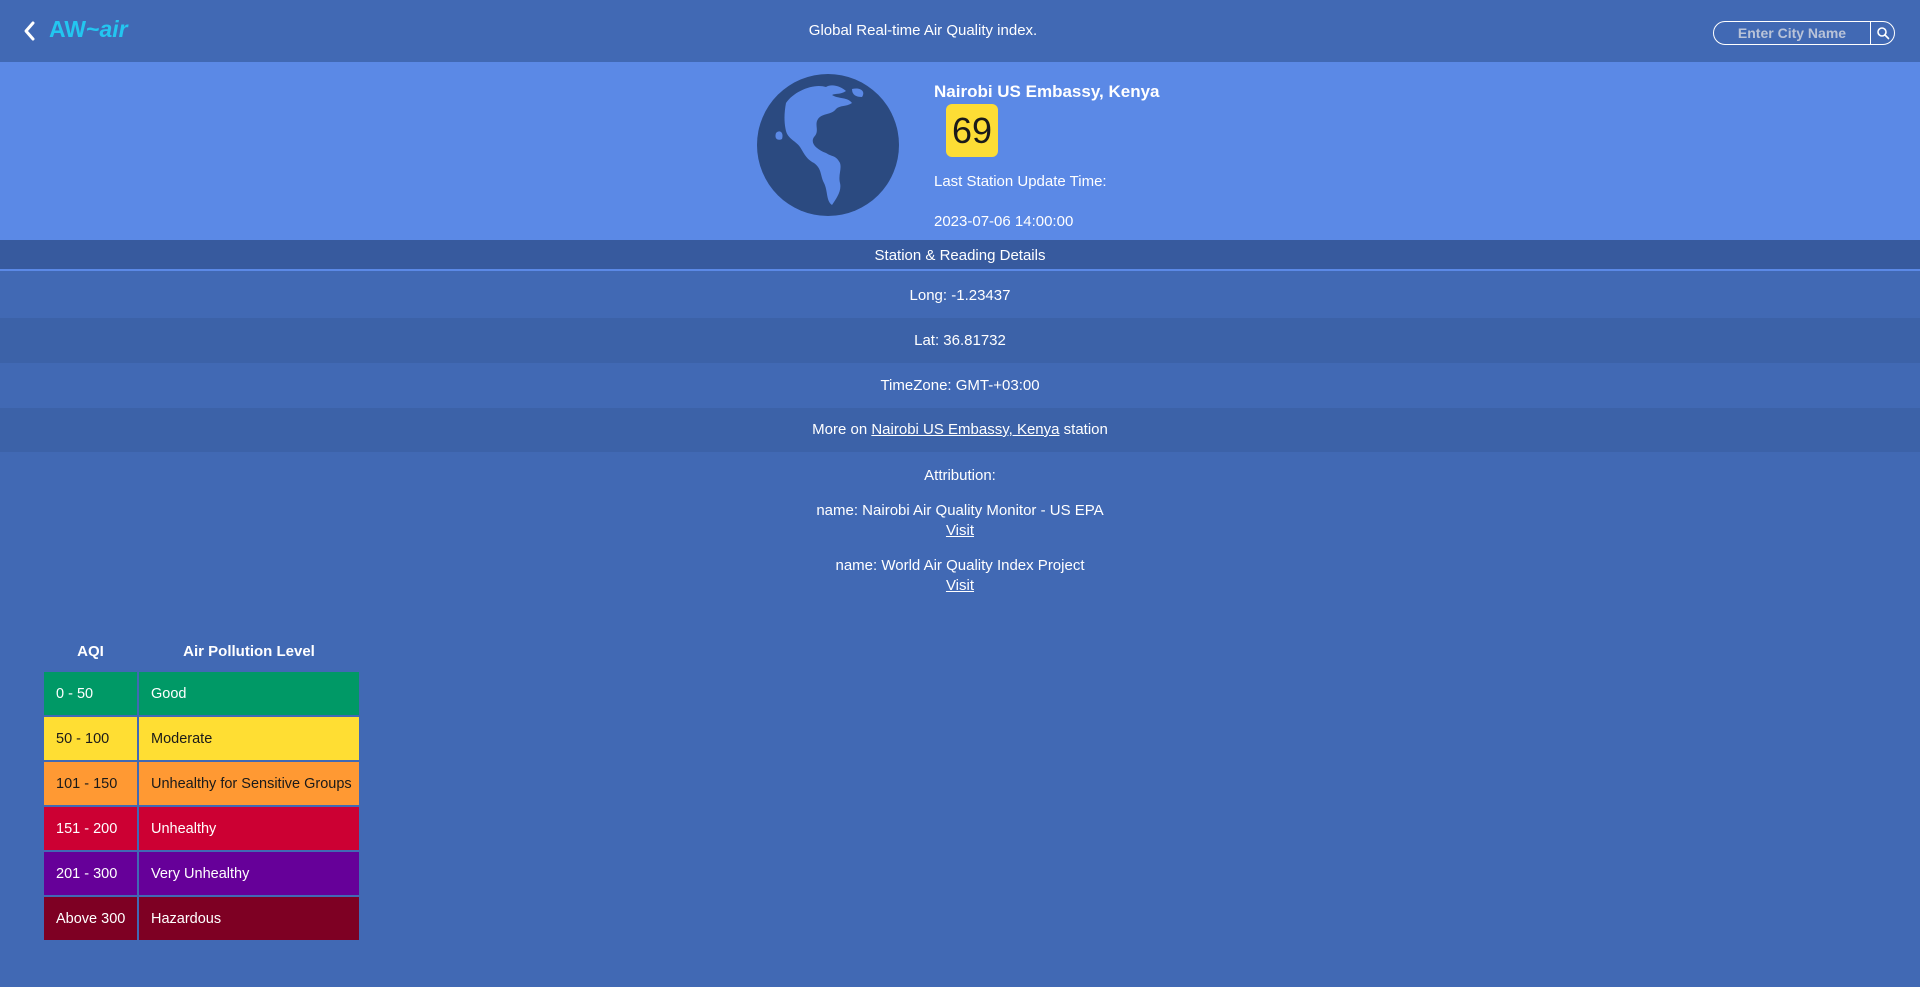 The height and width of the screenshot is (987, 1920). What do you see at coordinates (249, 783) in the screenshot?
I see `pollution-level-cell: Unhealthy for Sensitive Groups` at bounding box center [249, 783].